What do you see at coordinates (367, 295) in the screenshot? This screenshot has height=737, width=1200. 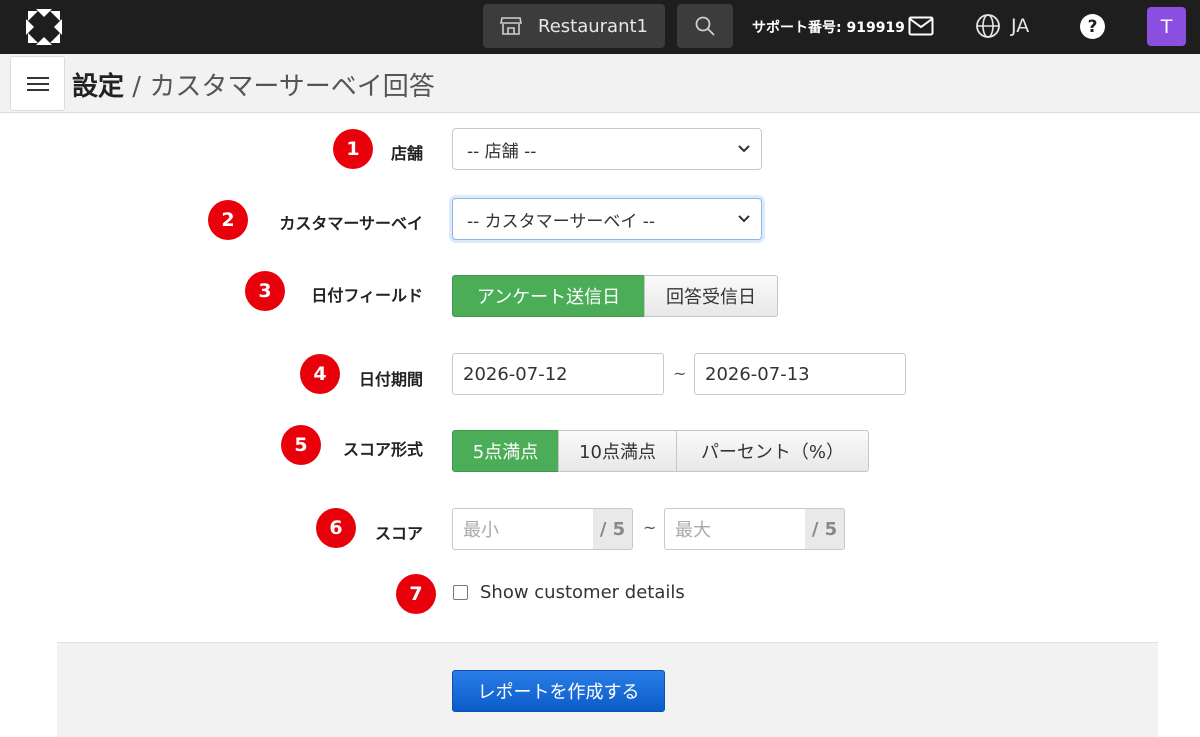 I see `date-field-label: 日付フィールド` at bounding box center [367, 295].